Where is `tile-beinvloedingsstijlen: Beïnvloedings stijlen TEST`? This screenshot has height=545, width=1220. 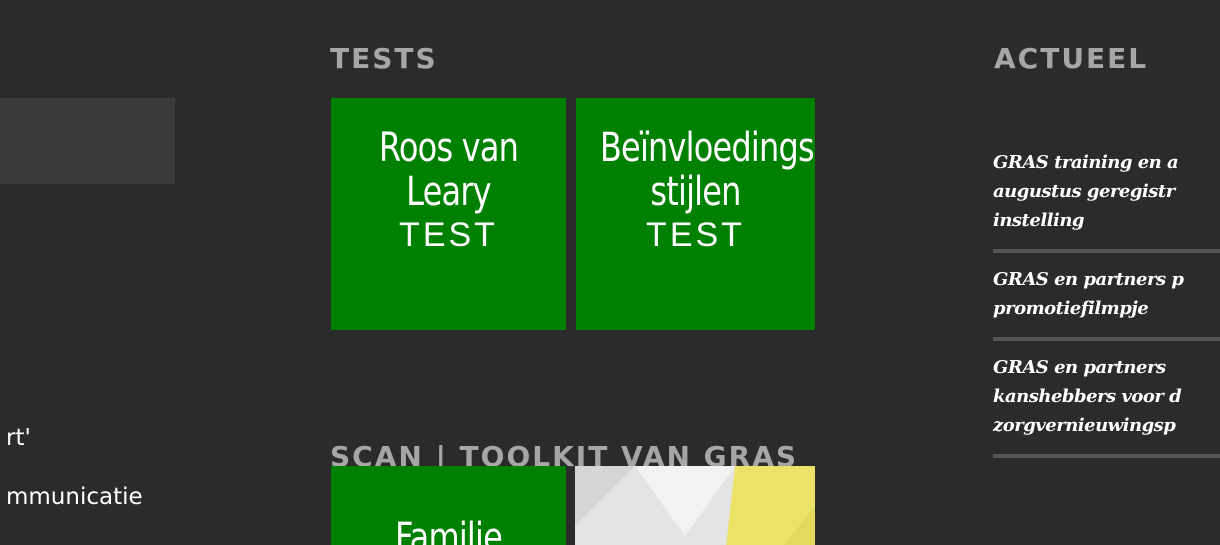 tile-beinvloedingsstijlen: Beïnvloedings stijlen TEST is located at coordinates (695, 214).